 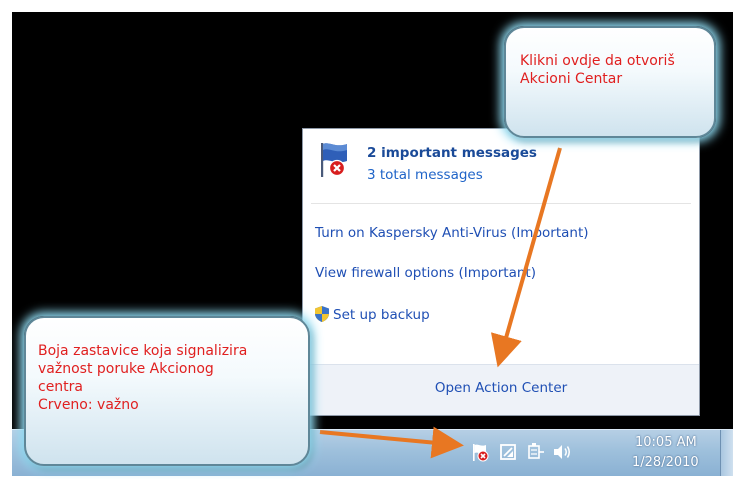 What do you see at coordinates (143, 351) in the screenshot?
I see `callout-line: Boja zastavice koja signalizira` at bounding box center [143, 351].